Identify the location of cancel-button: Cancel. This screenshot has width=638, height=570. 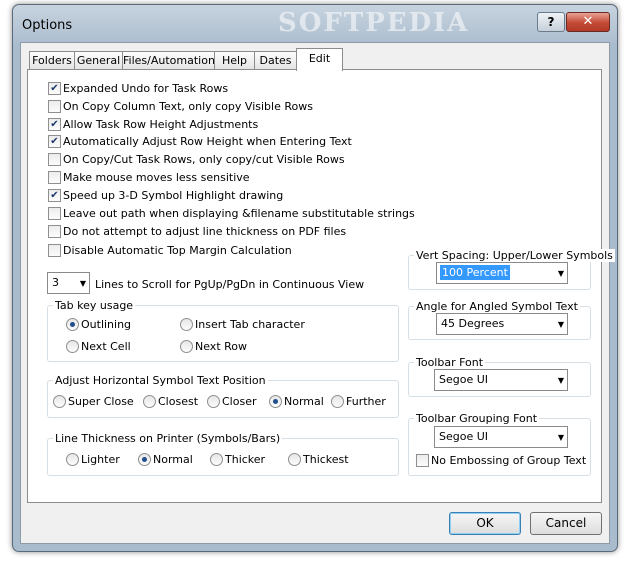
(566, 523).